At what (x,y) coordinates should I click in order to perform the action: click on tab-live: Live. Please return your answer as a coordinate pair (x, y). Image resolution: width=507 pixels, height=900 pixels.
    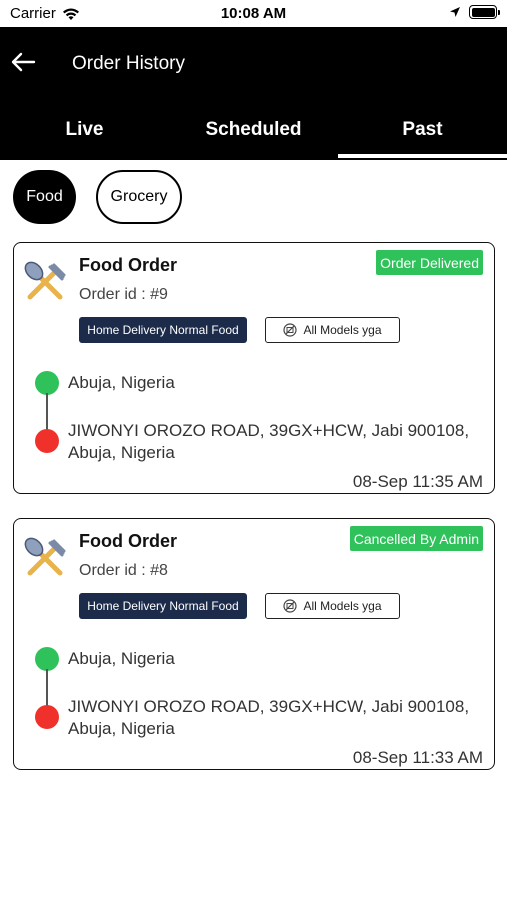
    Looking at the image, I should click on (84, 130).